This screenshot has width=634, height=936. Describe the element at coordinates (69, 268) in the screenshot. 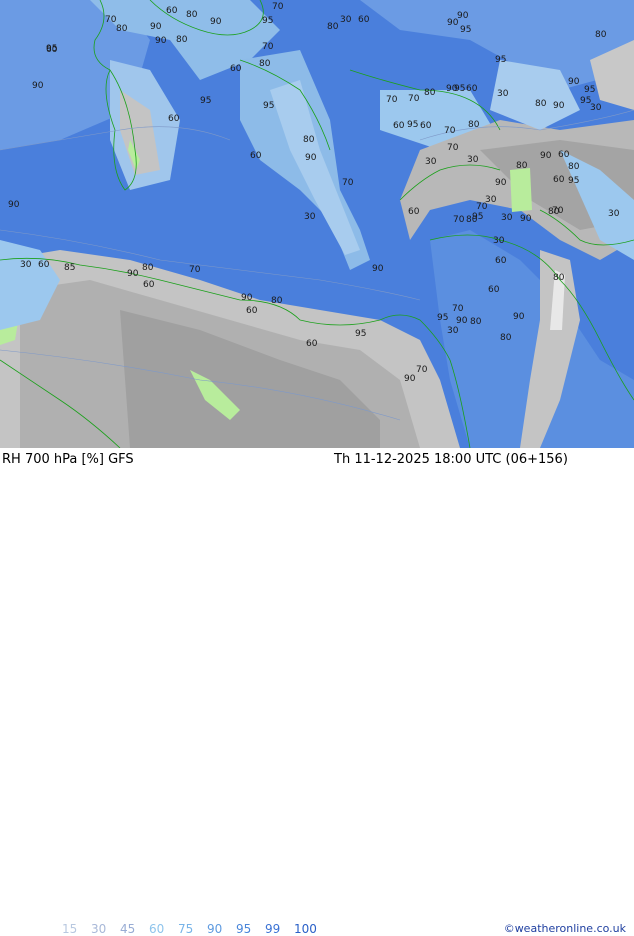

I see `contour-label: 85` at that location.